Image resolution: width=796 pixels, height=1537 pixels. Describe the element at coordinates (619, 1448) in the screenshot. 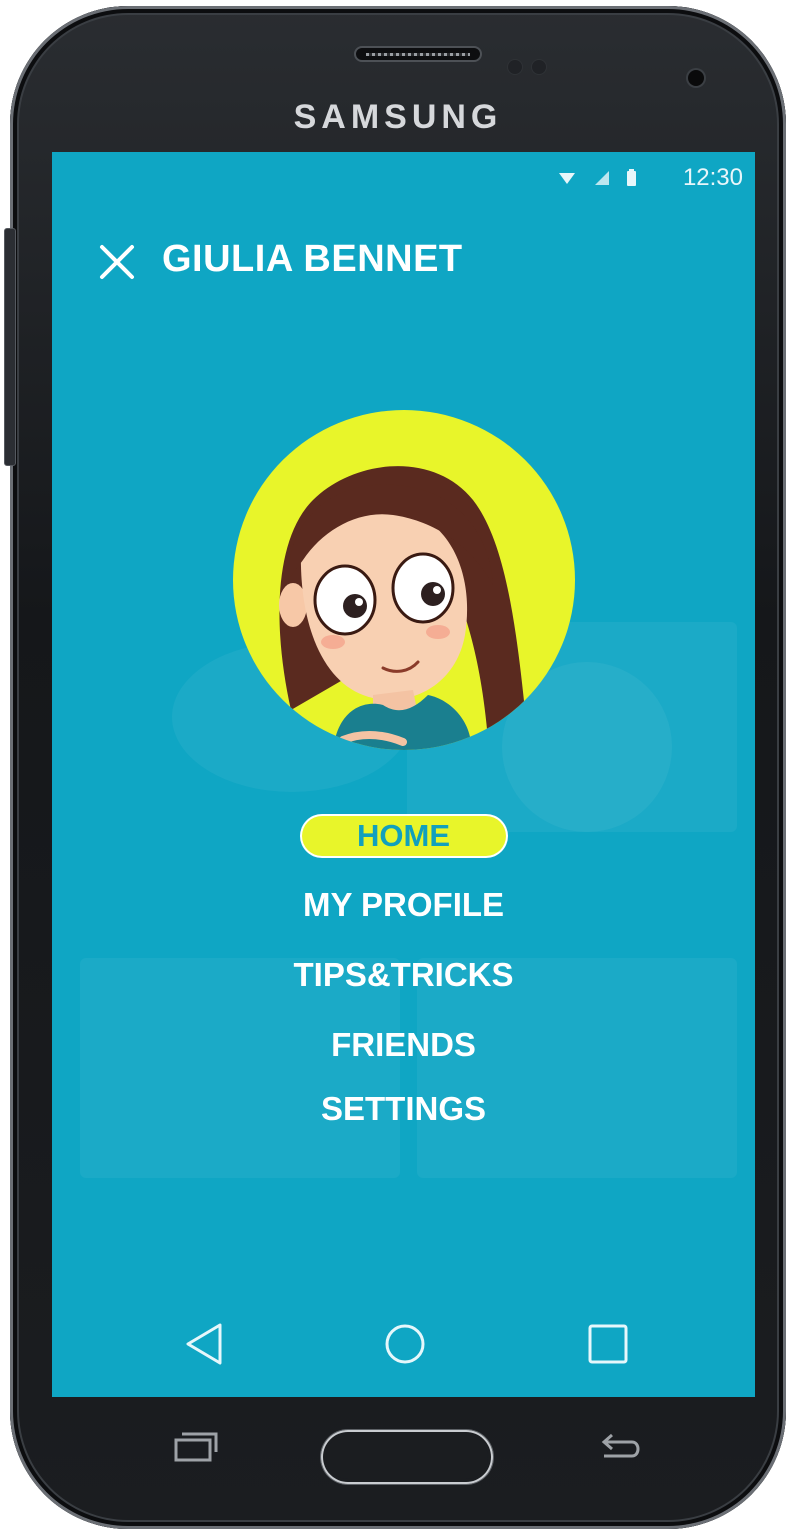

I see `hardware-back-icon` at that location.